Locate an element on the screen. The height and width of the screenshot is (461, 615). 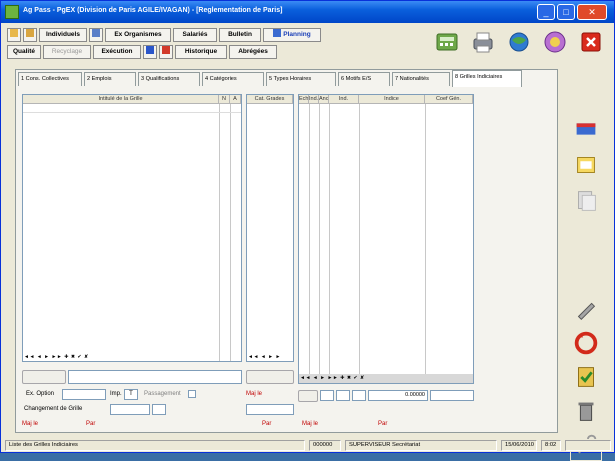
middle-action-button is located at coordinates (270, 377).